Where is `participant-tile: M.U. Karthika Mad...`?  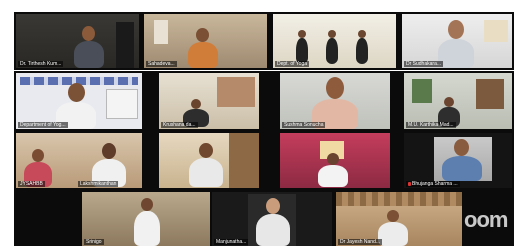 participant-tile: M.U. Karthika Mad... is located at coordinates (458, 101).